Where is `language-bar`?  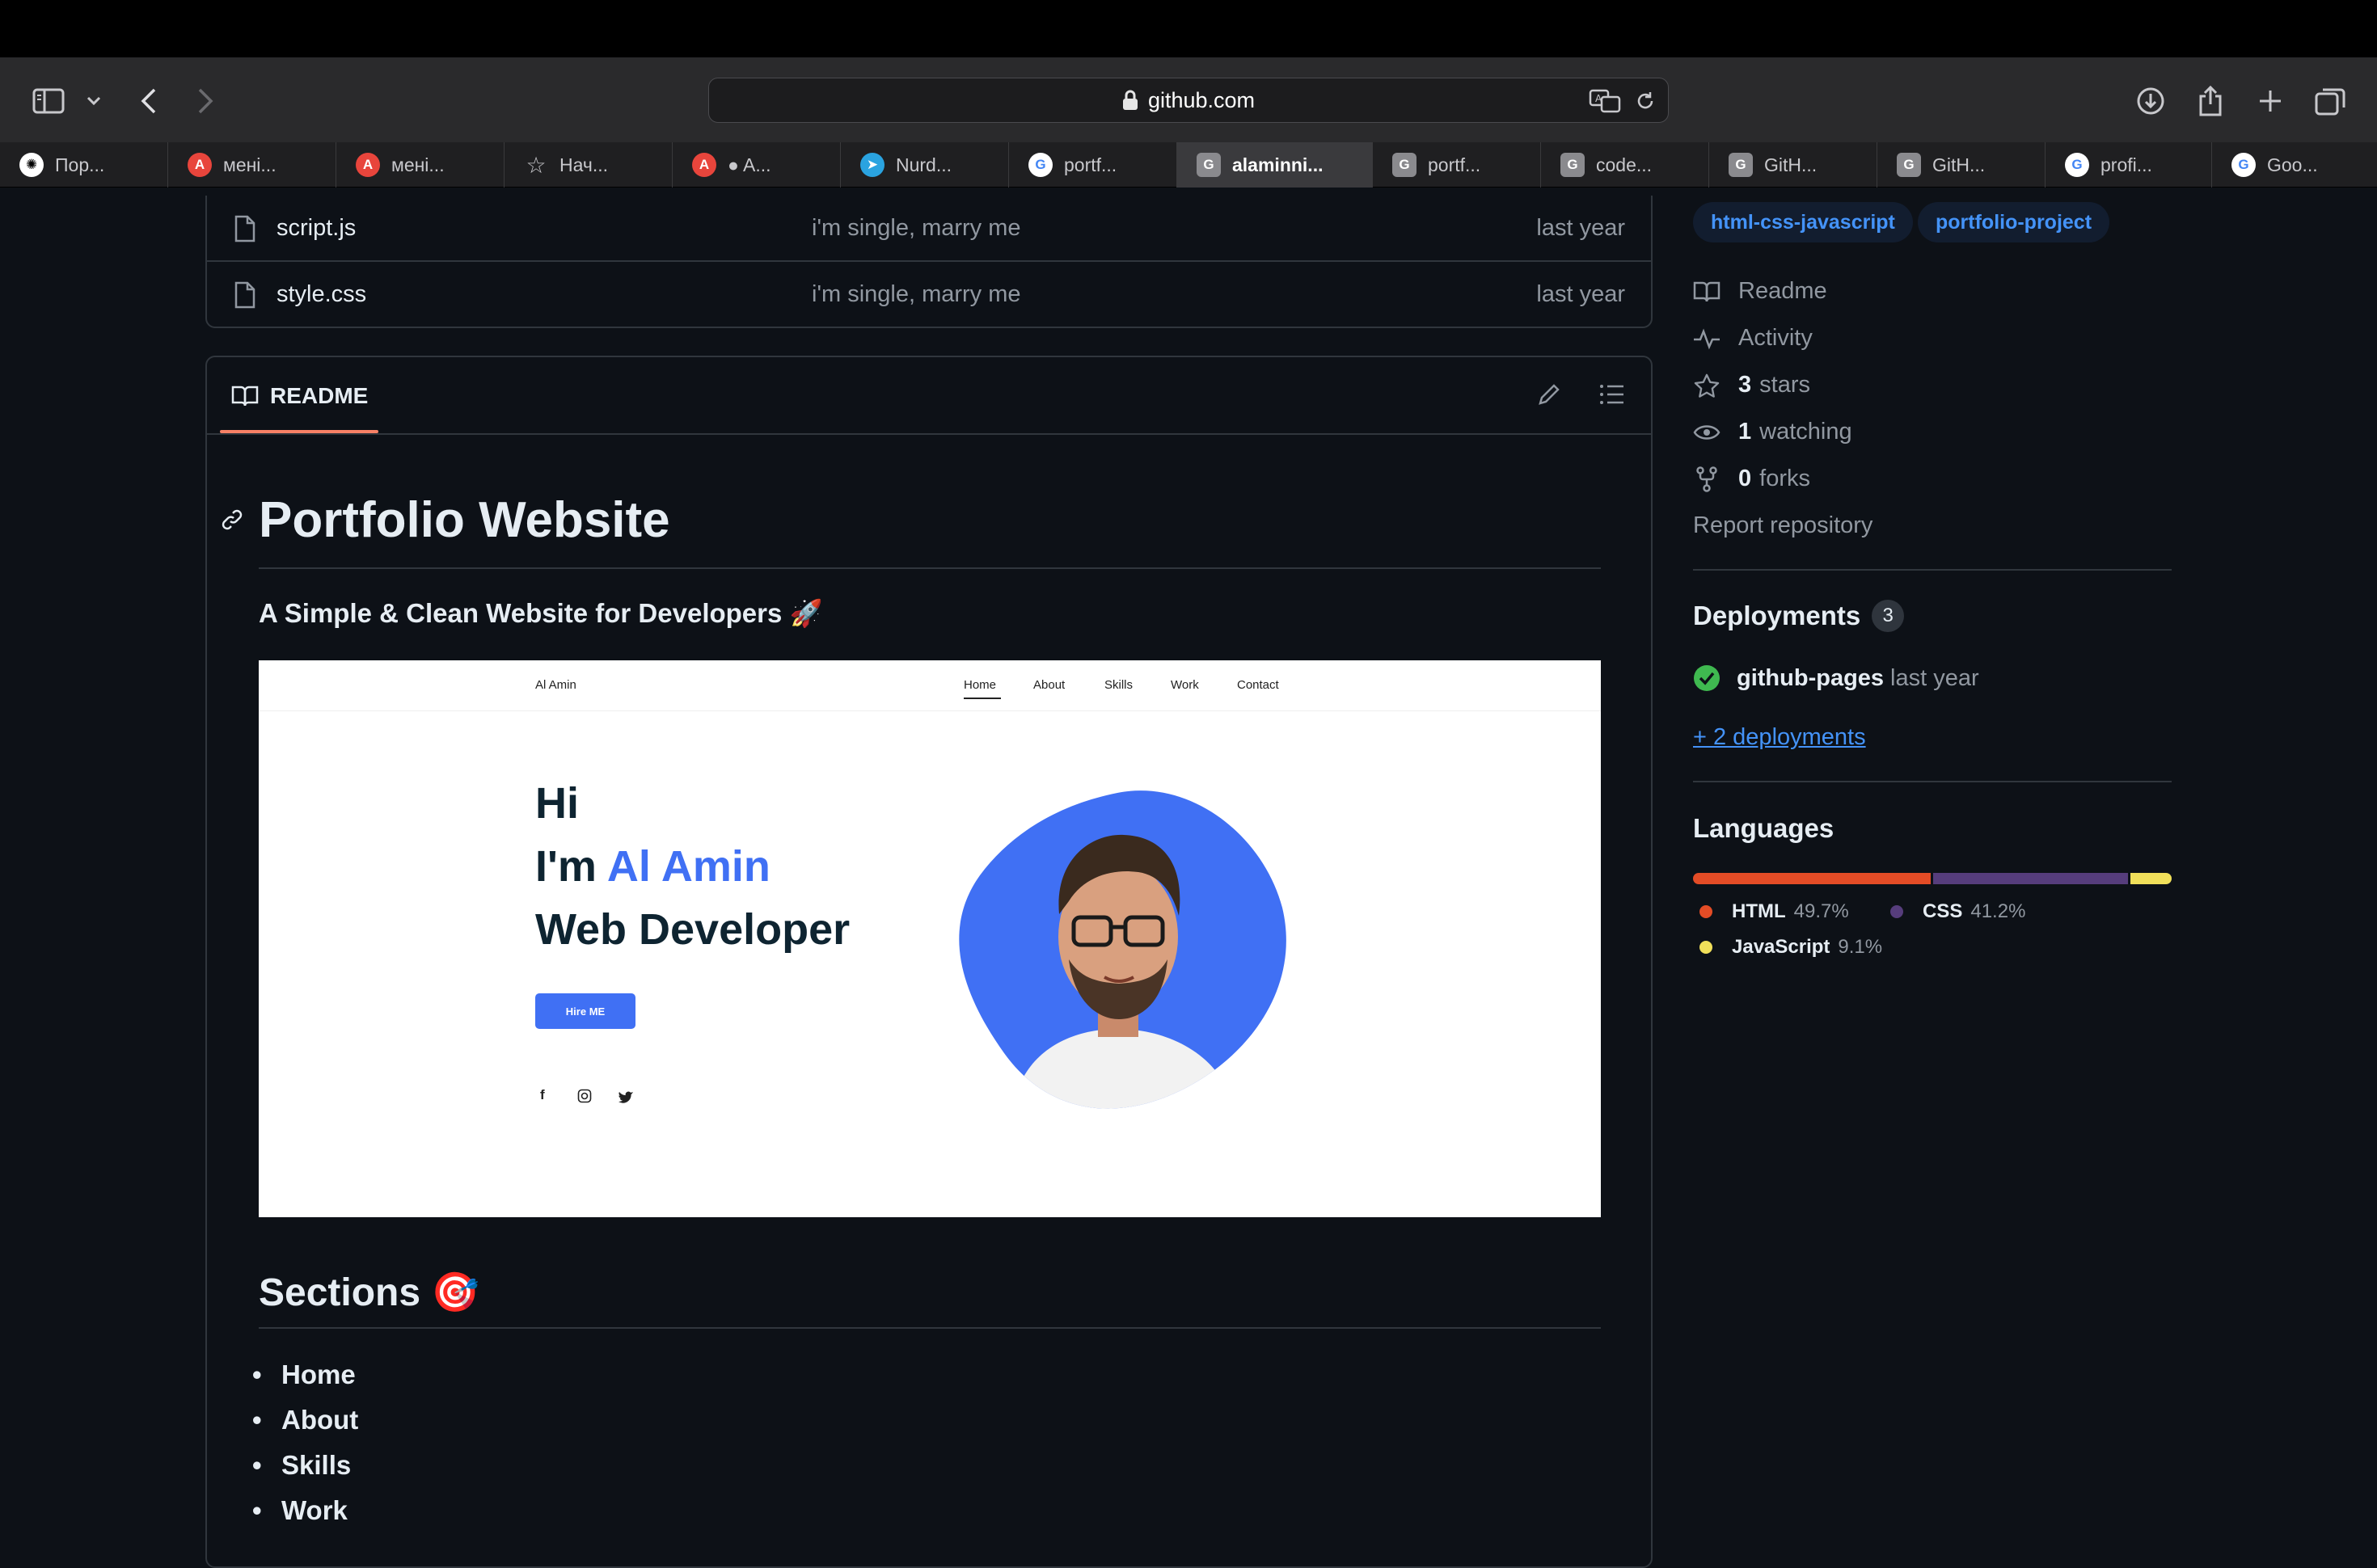 language-bar is located at coordinates (1932, 878).